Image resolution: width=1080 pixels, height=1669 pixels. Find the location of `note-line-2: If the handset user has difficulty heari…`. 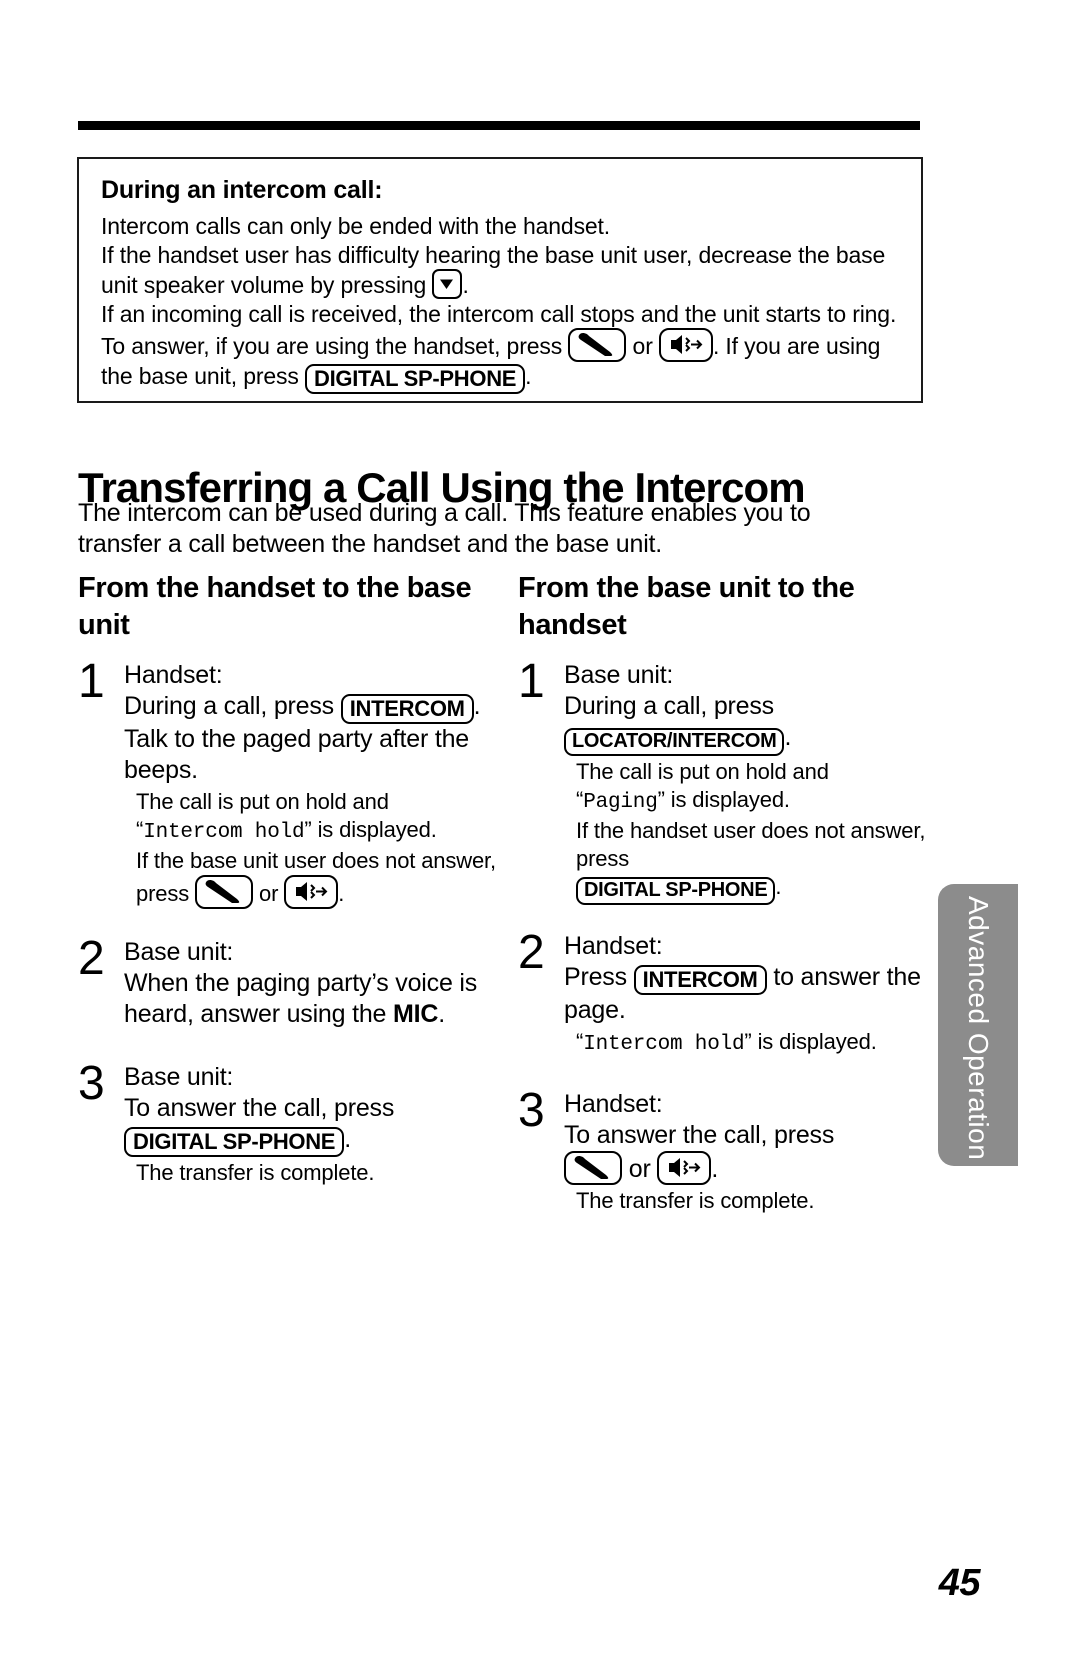

note-line-2: If the handset user has difficulty heari… is located at coordinates (493, 270).